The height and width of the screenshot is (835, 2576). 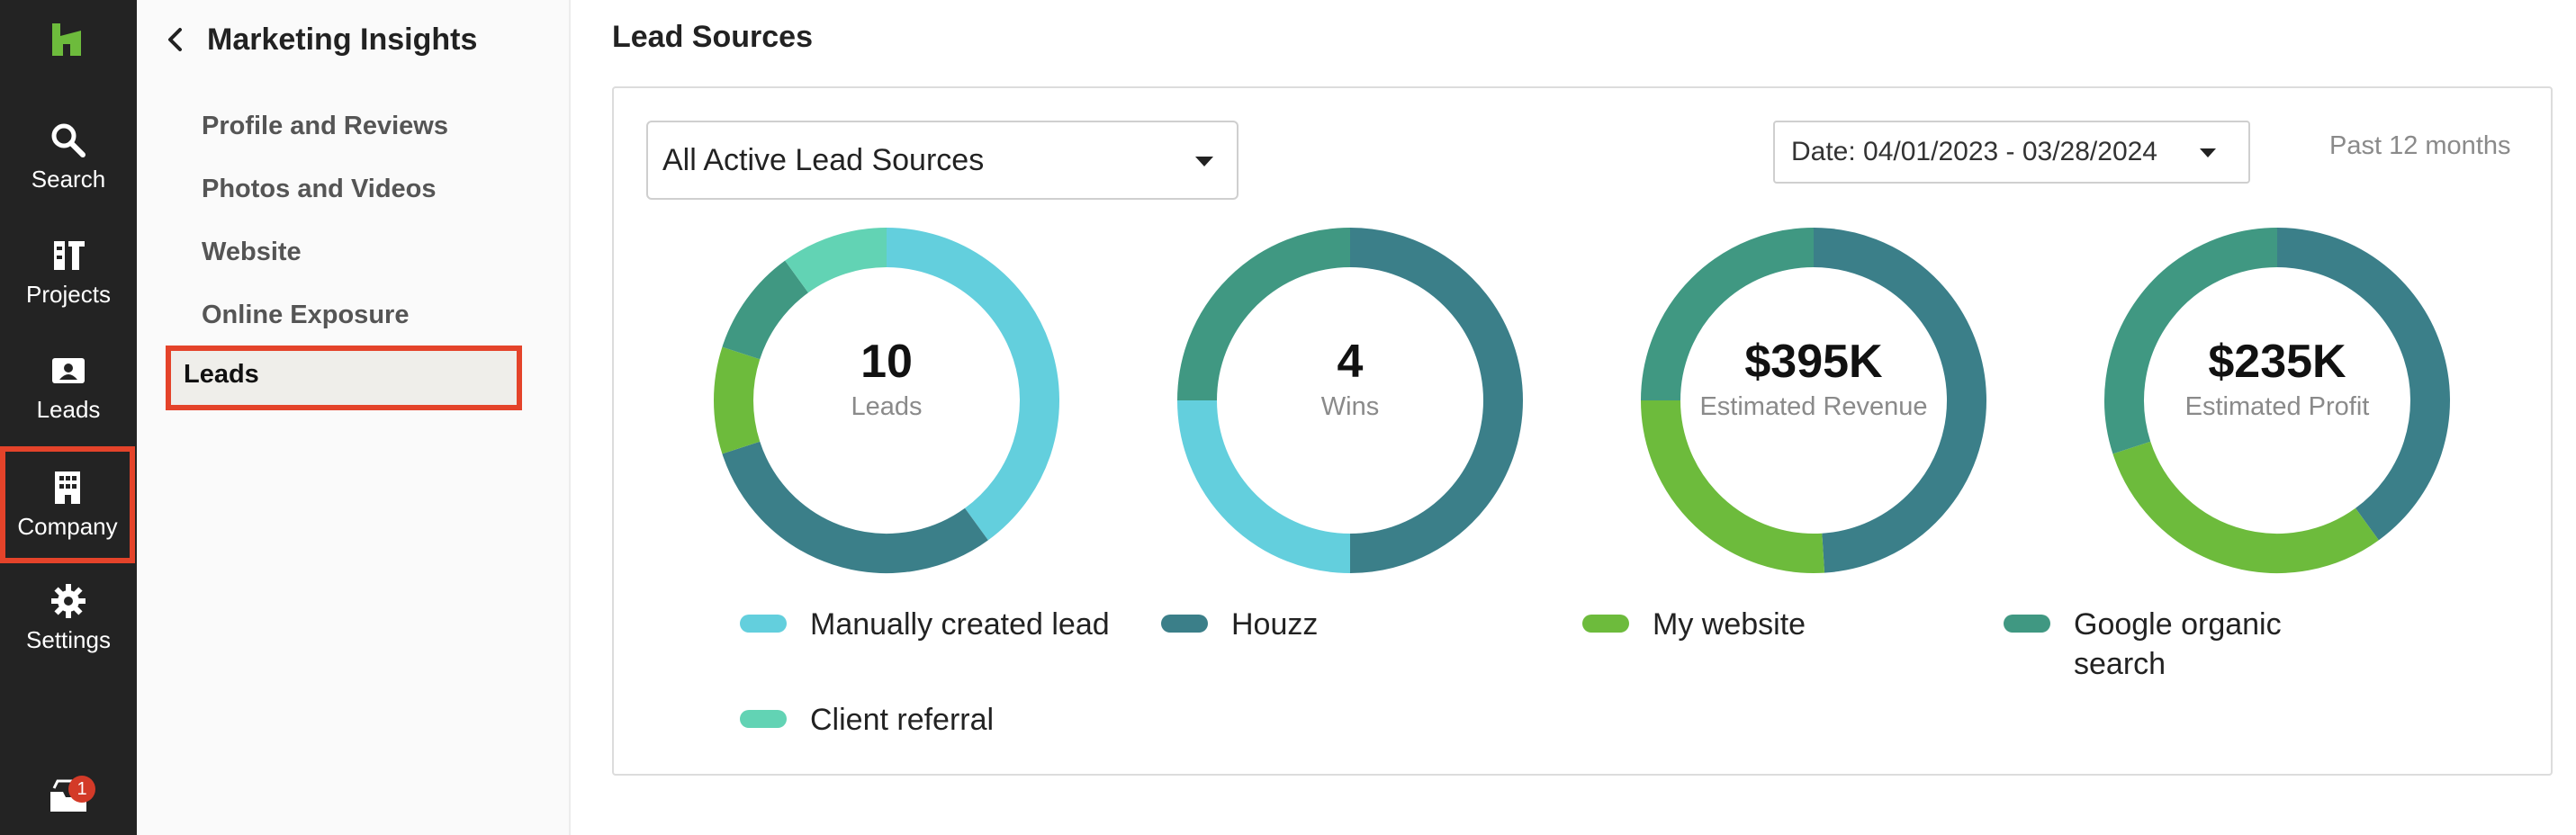 What do you see at coordinates (1350, 362) in the screenshot?
I see `wins-total: 4` at bounding box center [1350, 362].